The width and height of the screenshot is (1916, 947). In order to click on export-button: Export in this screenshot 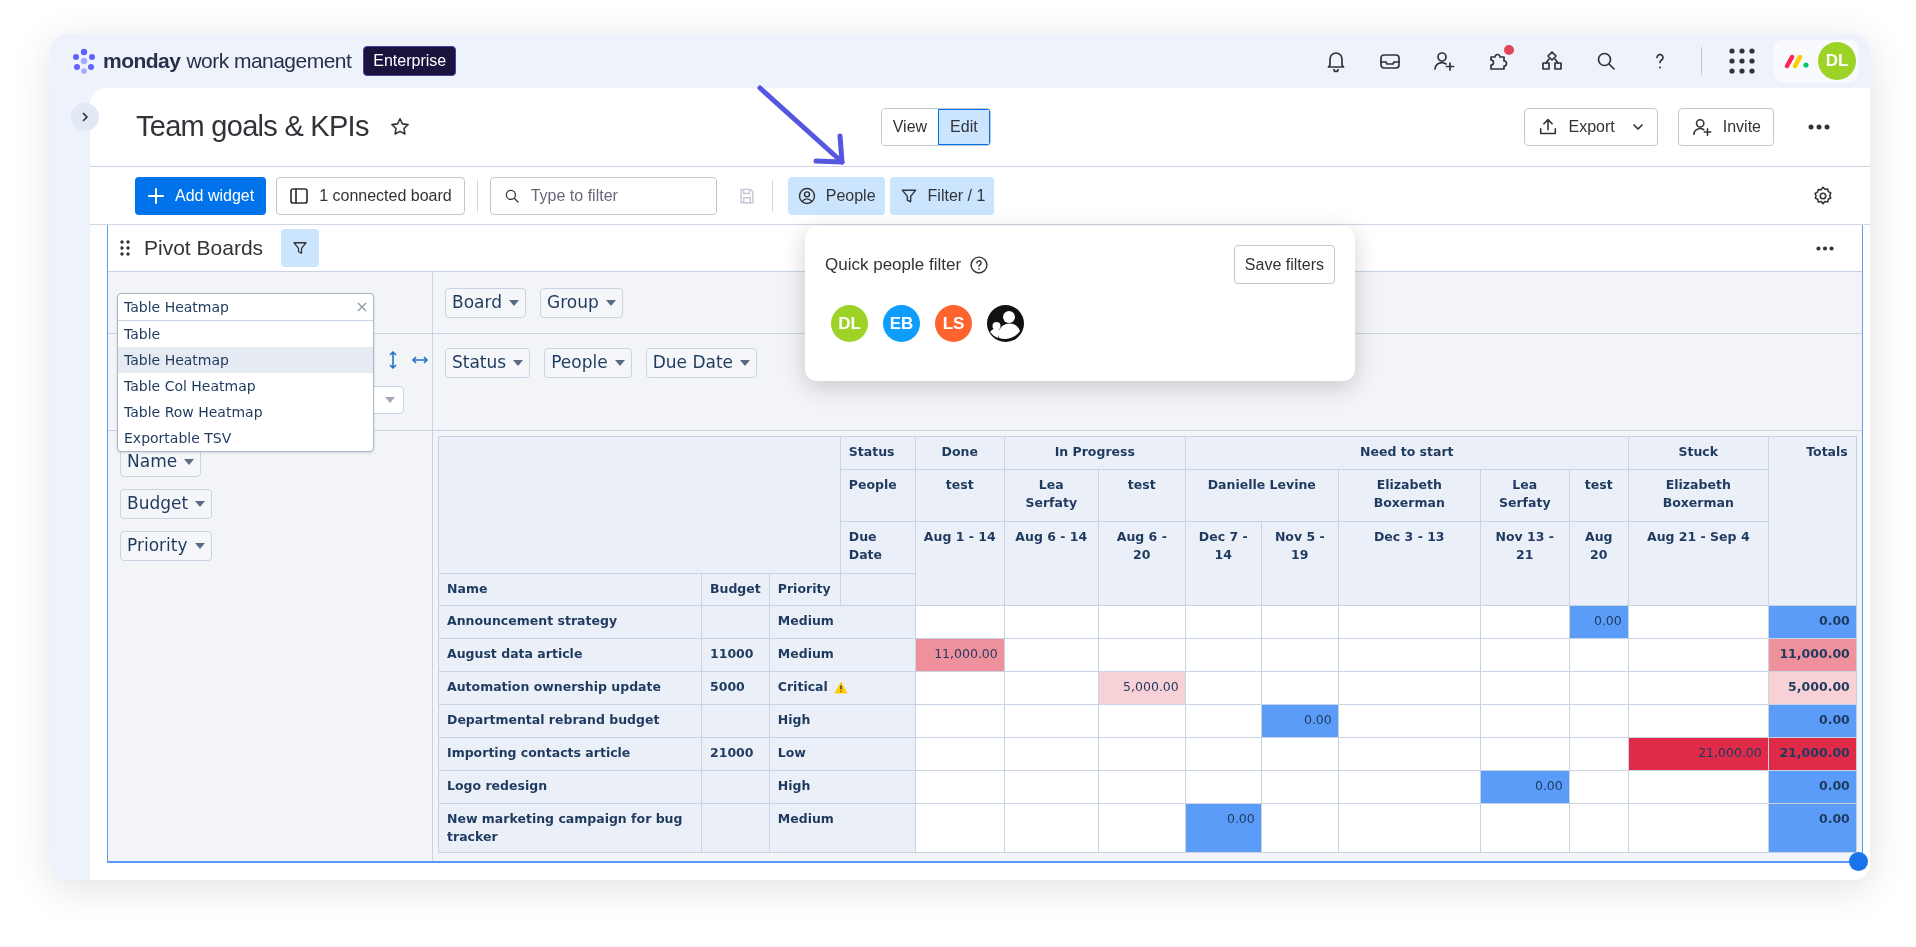, I will do `click(1590, 127)`.